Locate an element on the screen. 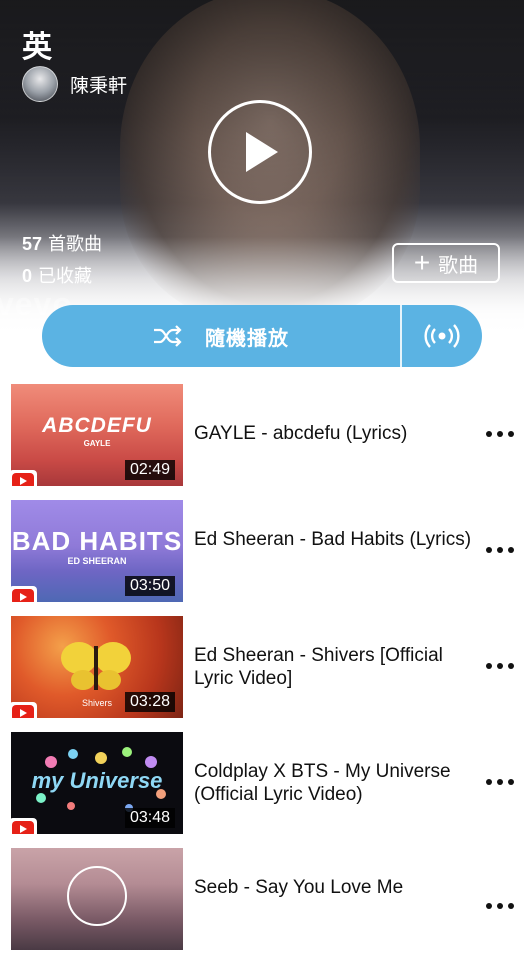  playlist-title: 英 is located at coordinates (37, 47).